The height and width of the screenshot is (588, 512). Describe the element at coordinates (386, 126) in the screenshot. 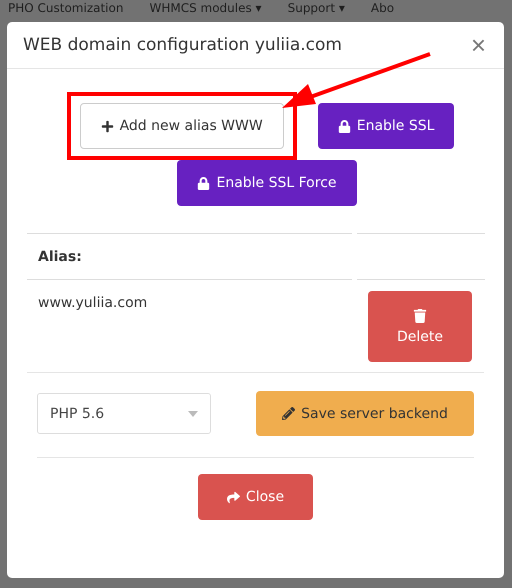

I see `enable-ssl-button: Enable SSL` at that location.